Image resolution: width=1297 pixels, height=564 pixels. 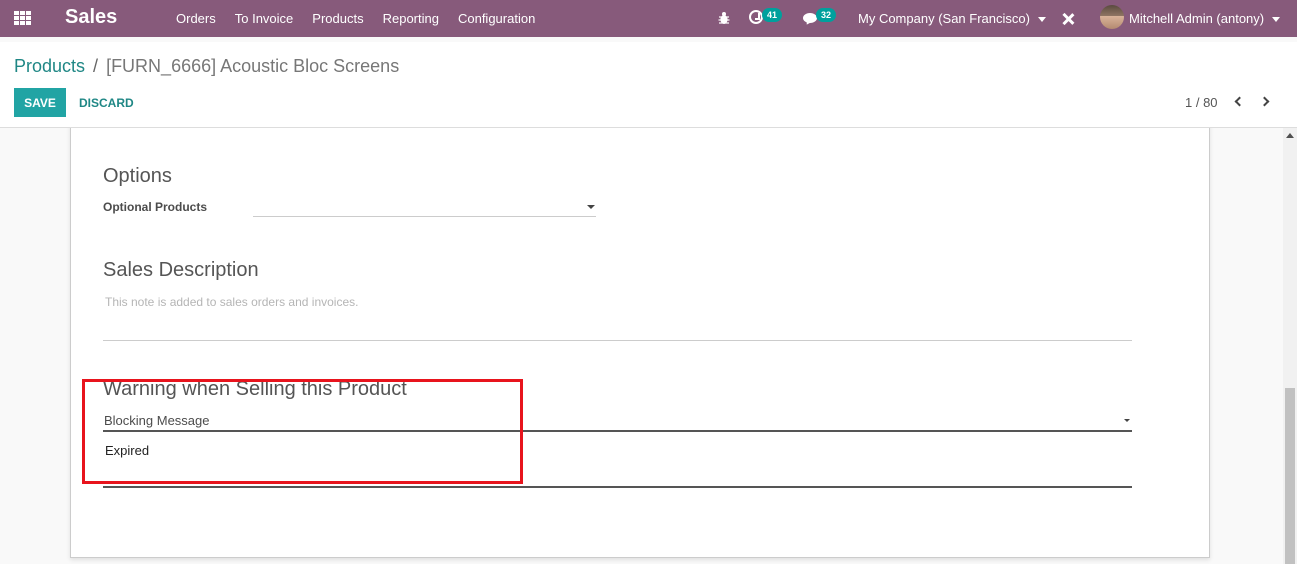 I want to click on activity-clock-icon, so click(x=756, y=17).